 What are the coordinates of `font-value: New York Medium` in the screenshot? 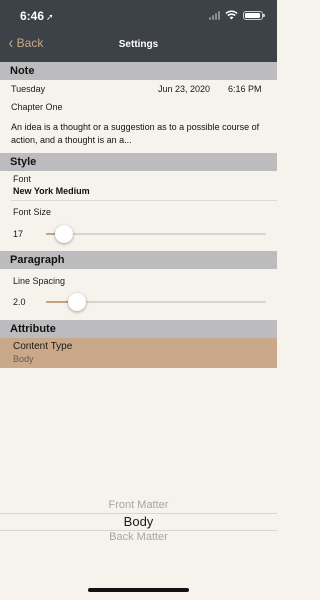 It's located at (51, 191).